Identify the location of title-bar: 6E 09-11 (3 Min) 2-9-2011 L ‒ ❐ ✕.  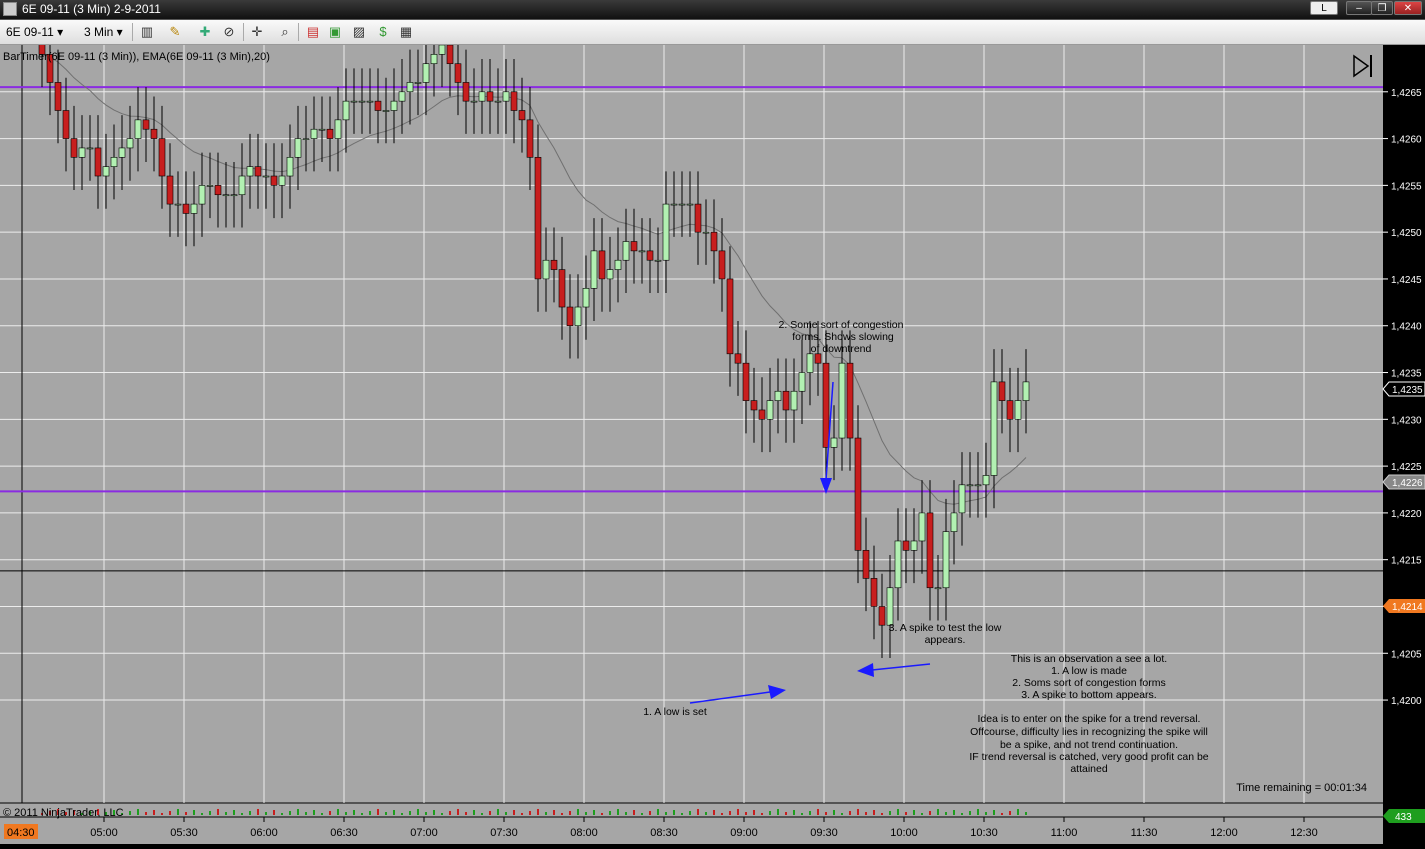
(712, 10).